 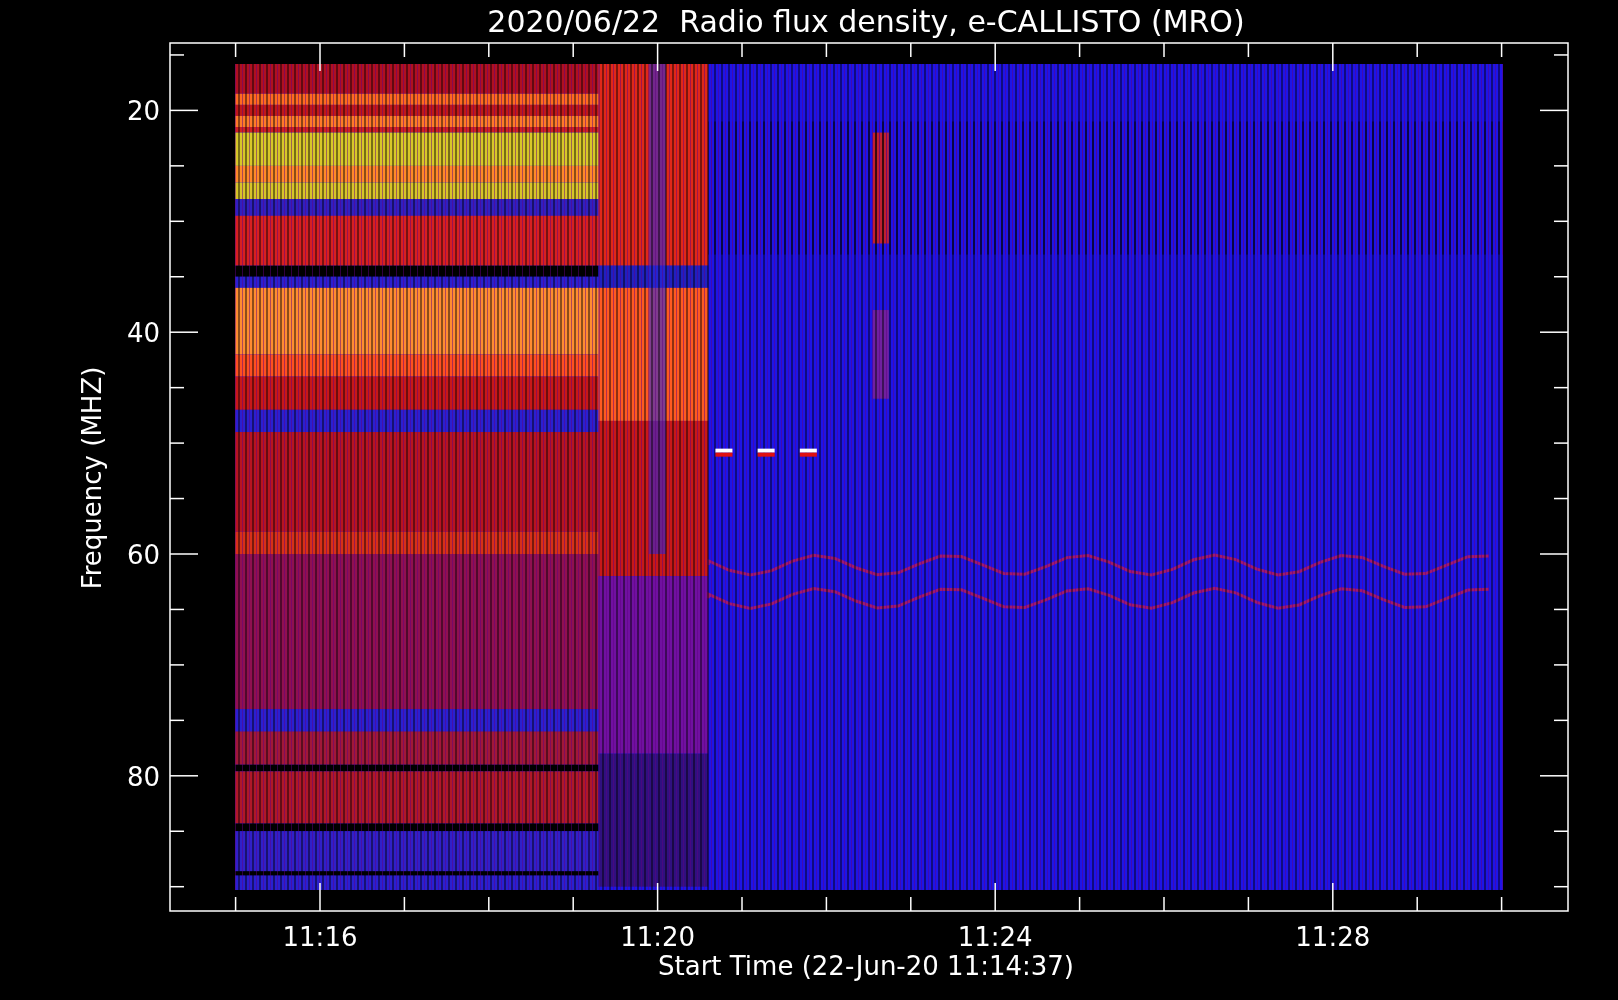 I want to click on y-axis-label: Frequency (MHZ), so click(x=92, y=478).